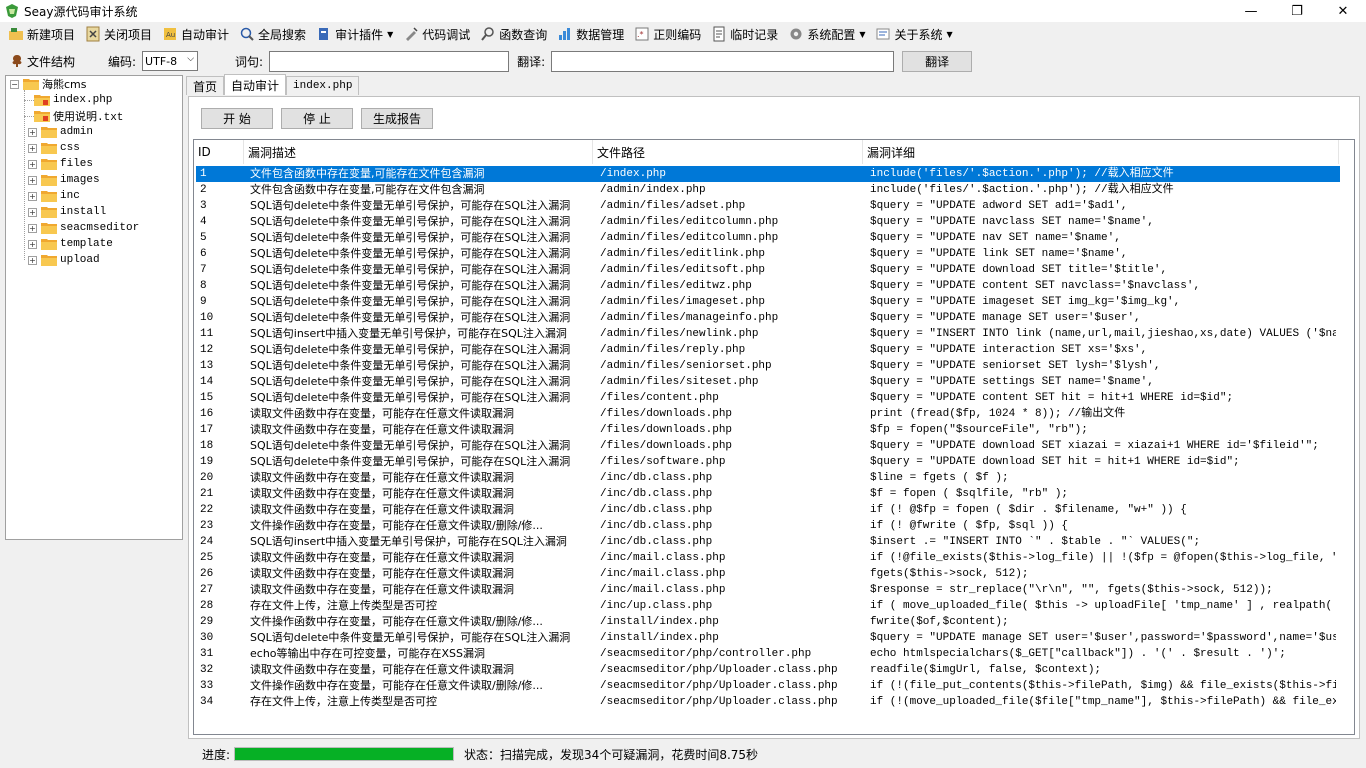 This screenshot has width=1366, height=768. Describe the element at coordinates (118, 34) in the screenshot. I see `toolbar-item-close-project: 关闭项目` at that location.